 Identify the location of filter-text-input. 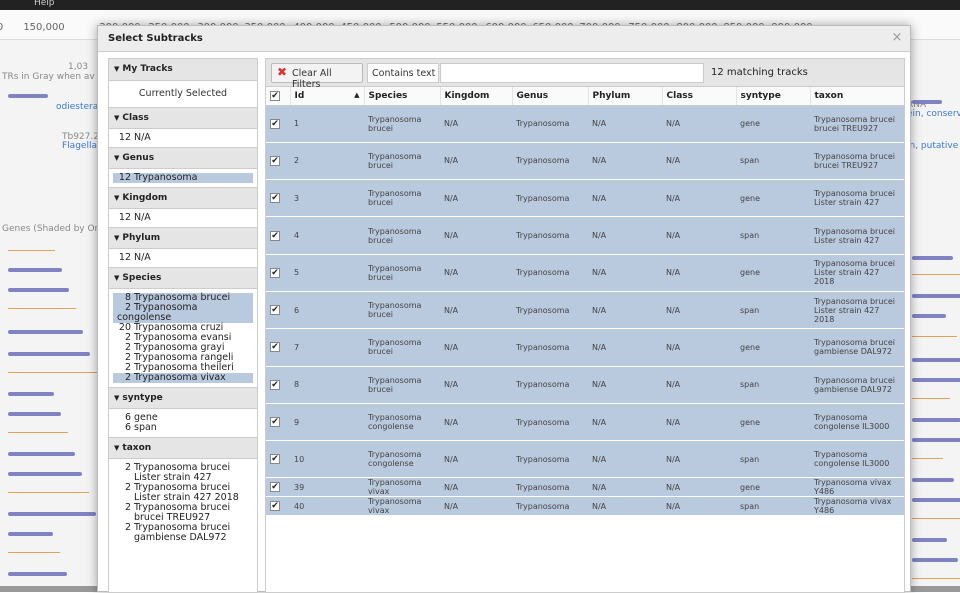
(572, 73).